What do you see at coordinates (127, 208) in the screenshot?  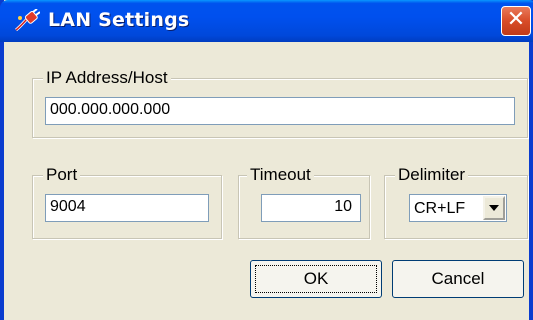 I see `port-input: 9004` at bounding box center [127, 208].